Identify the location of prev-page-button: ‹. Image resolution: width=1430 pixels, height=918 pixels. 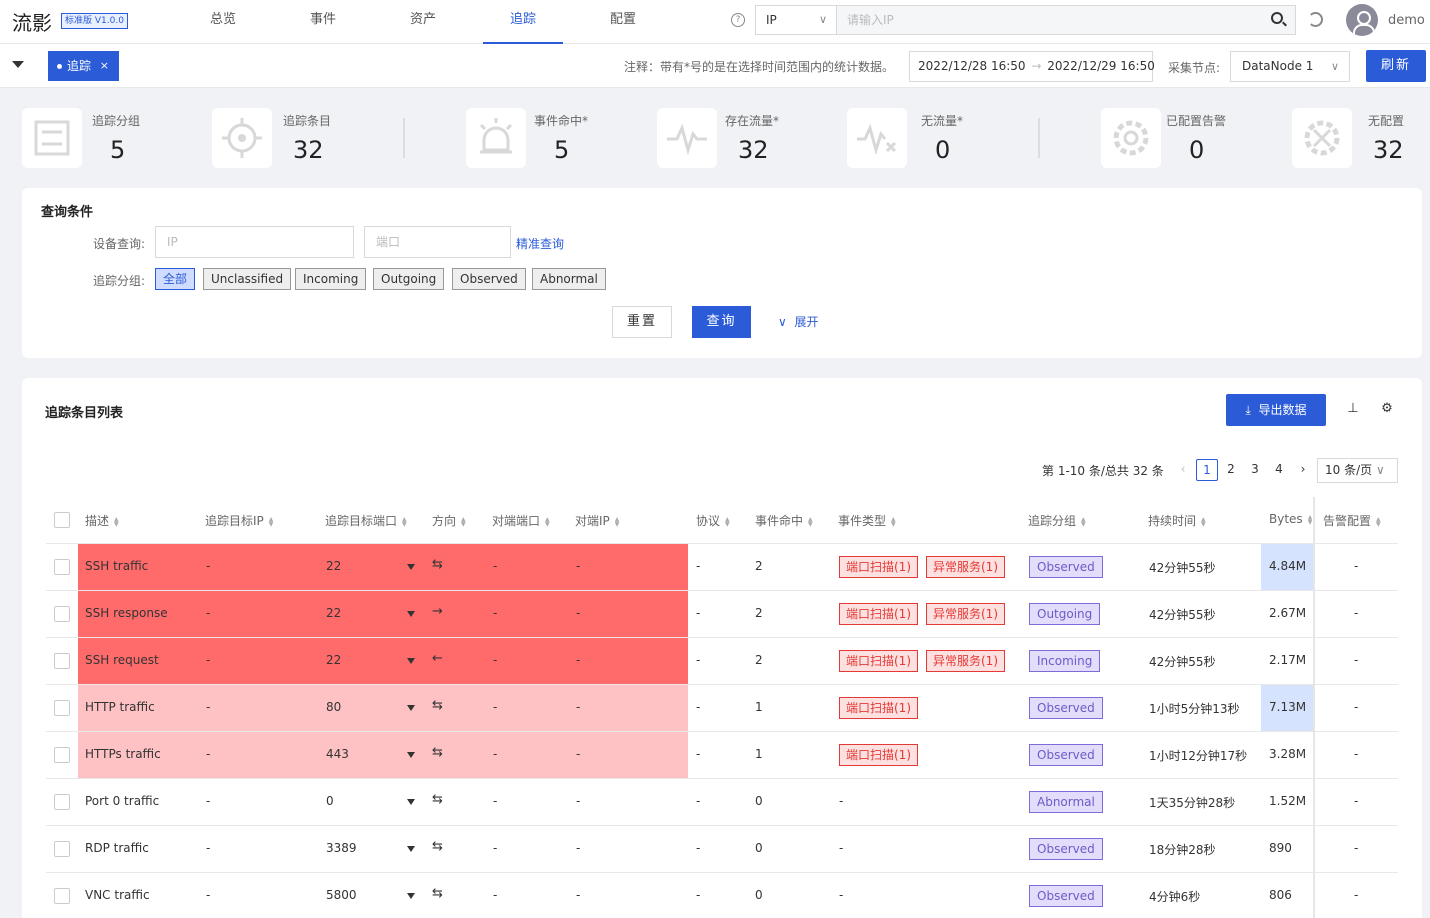
(1183, 470).